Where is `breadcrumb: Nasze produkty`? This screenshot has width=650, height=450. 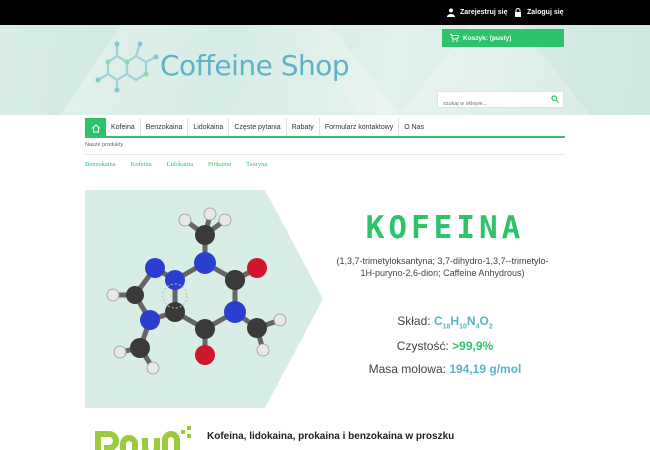 breadcrumb: Nasze produkty is located at coordinates (104, 145).